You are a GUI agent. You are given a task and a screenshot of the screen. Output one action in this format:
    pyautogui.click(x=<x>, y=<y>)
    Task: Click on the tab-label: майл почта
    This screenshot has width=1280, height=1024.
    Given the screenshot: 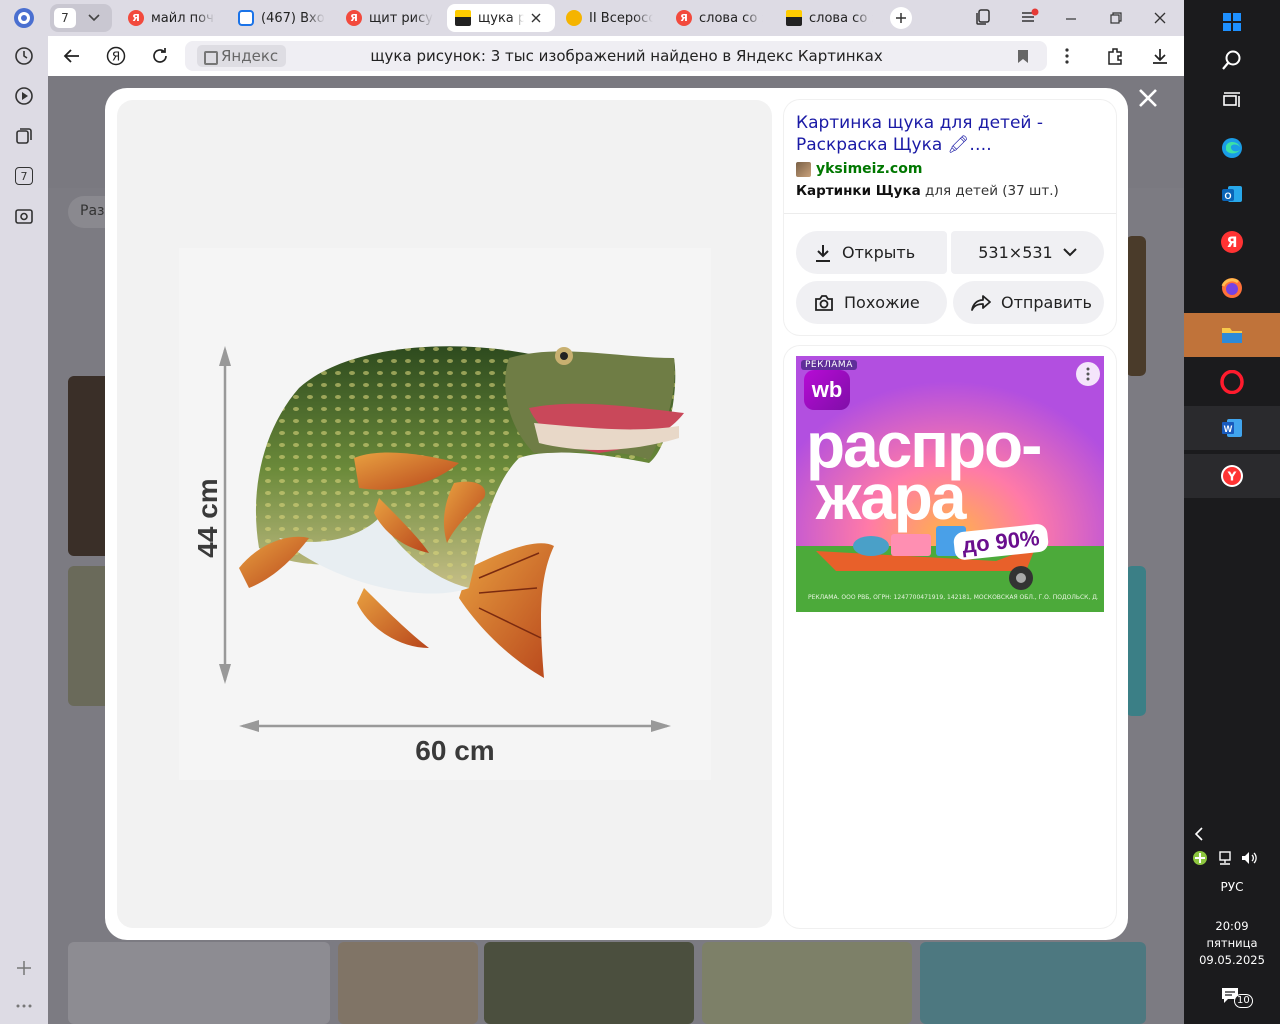 What is the action you would take?
    pyautogui.click(x=183, y=18)
    